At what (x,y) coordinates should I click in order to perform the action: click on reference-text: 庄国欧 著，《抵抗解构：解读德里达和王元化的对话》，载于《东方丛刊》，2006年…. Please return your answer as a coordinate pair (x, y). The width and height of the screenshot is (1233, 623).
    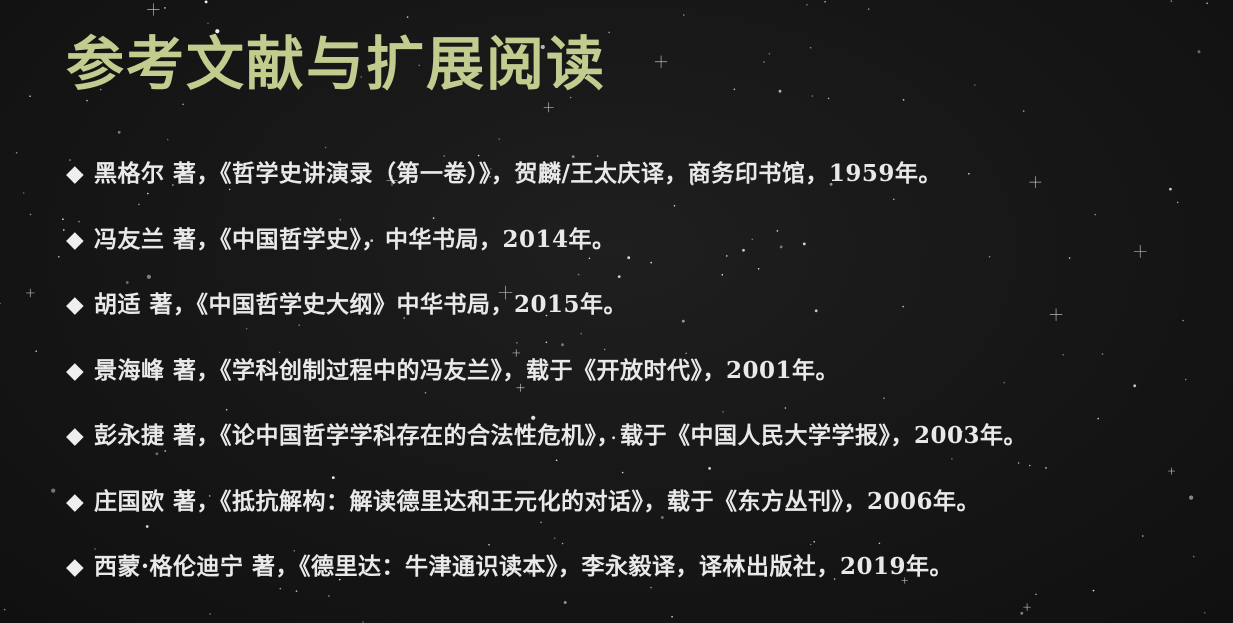
    Looking at the image, I should click on (537, 501).